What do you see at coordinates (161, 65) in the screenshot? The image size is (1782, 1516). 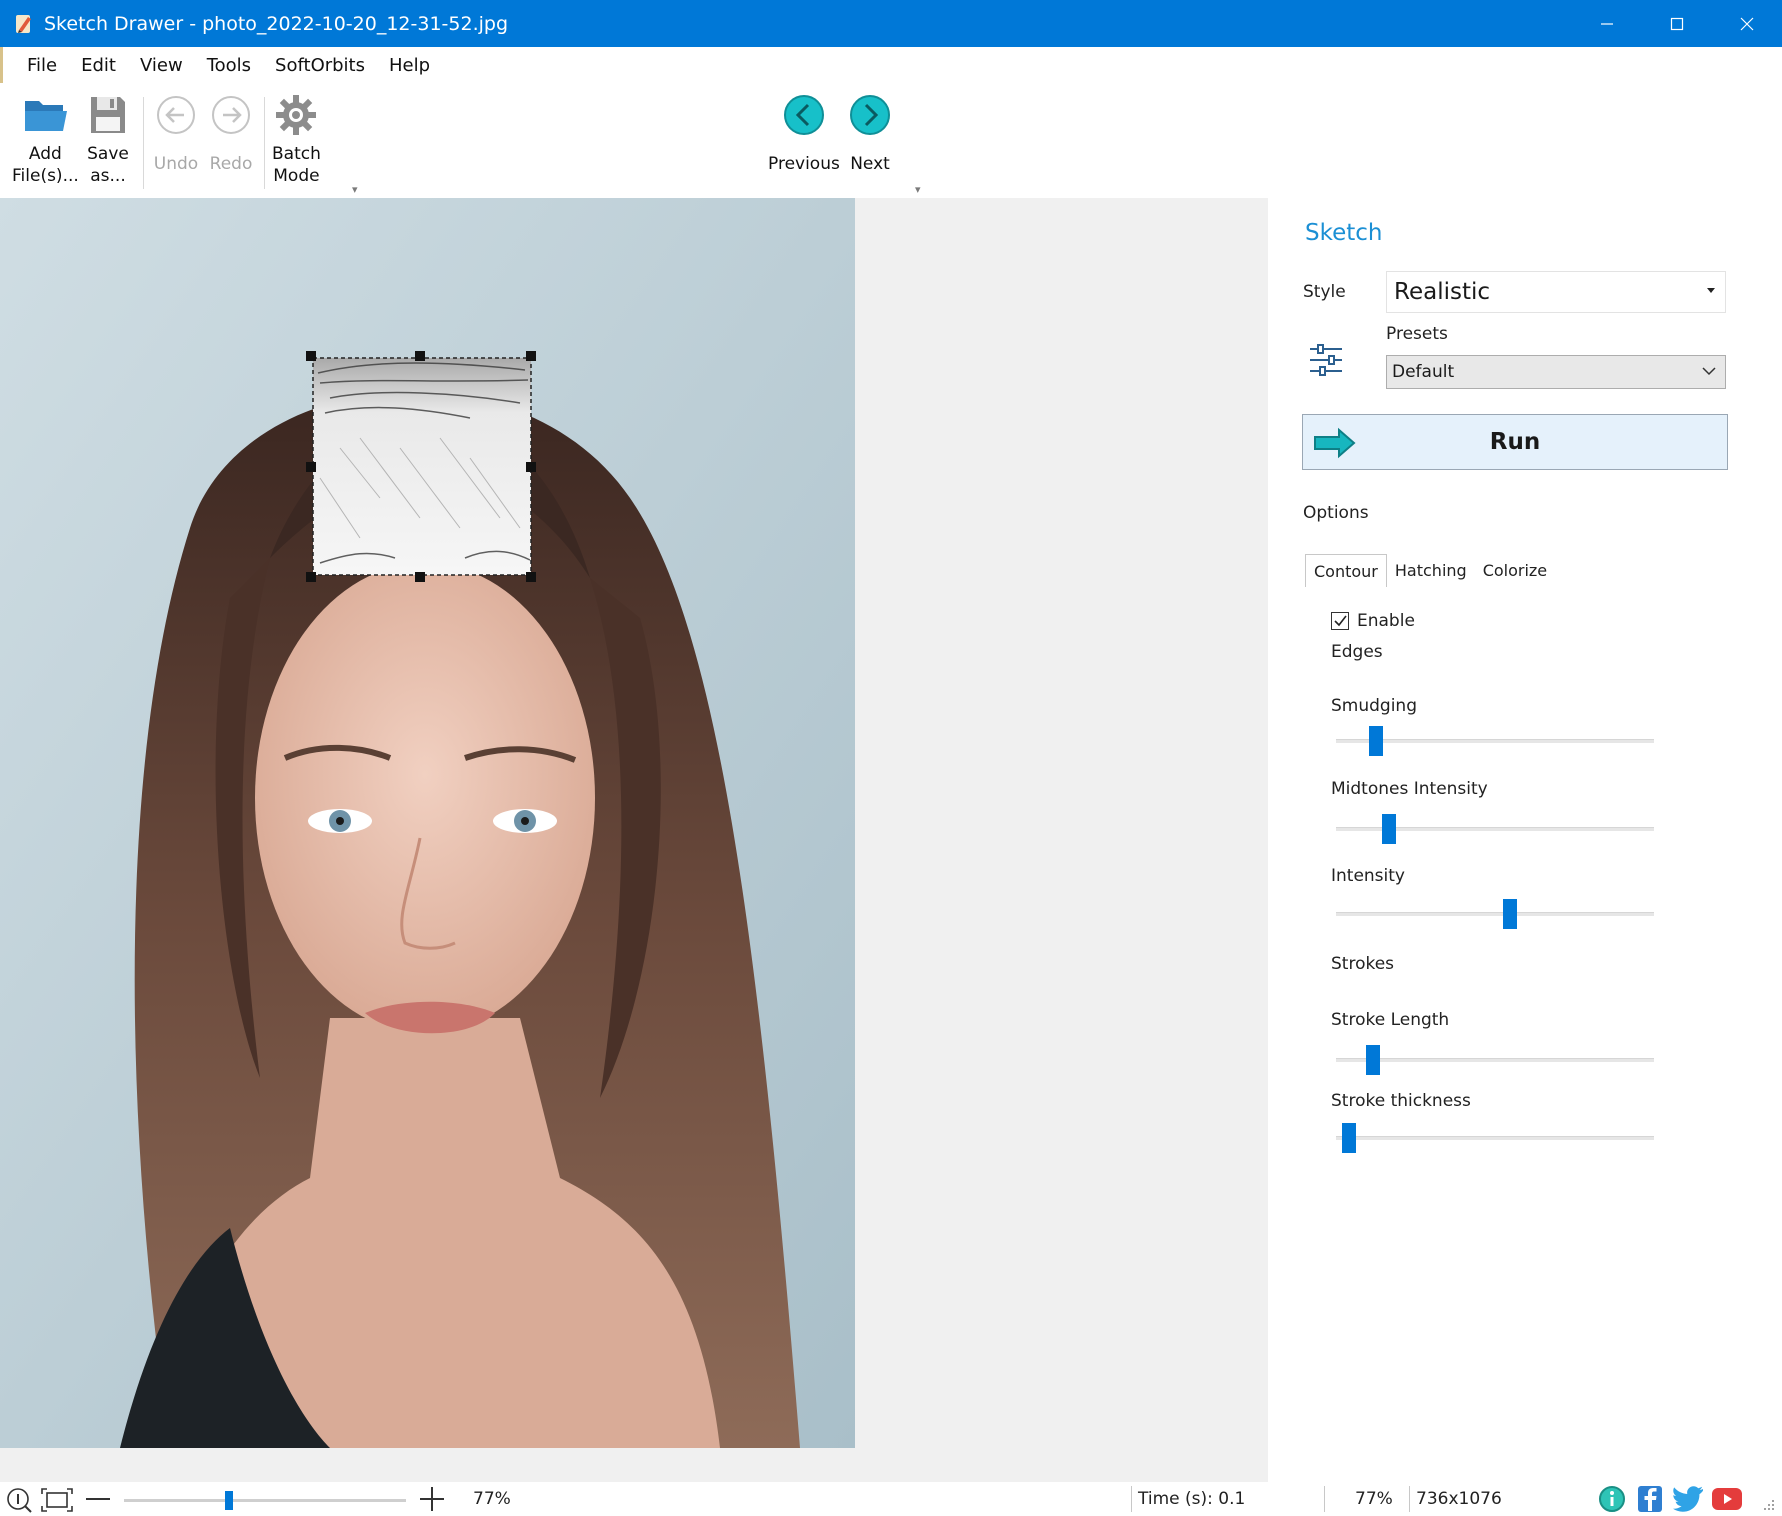 I see `menu-view: View` at bounding box center [161, 65].